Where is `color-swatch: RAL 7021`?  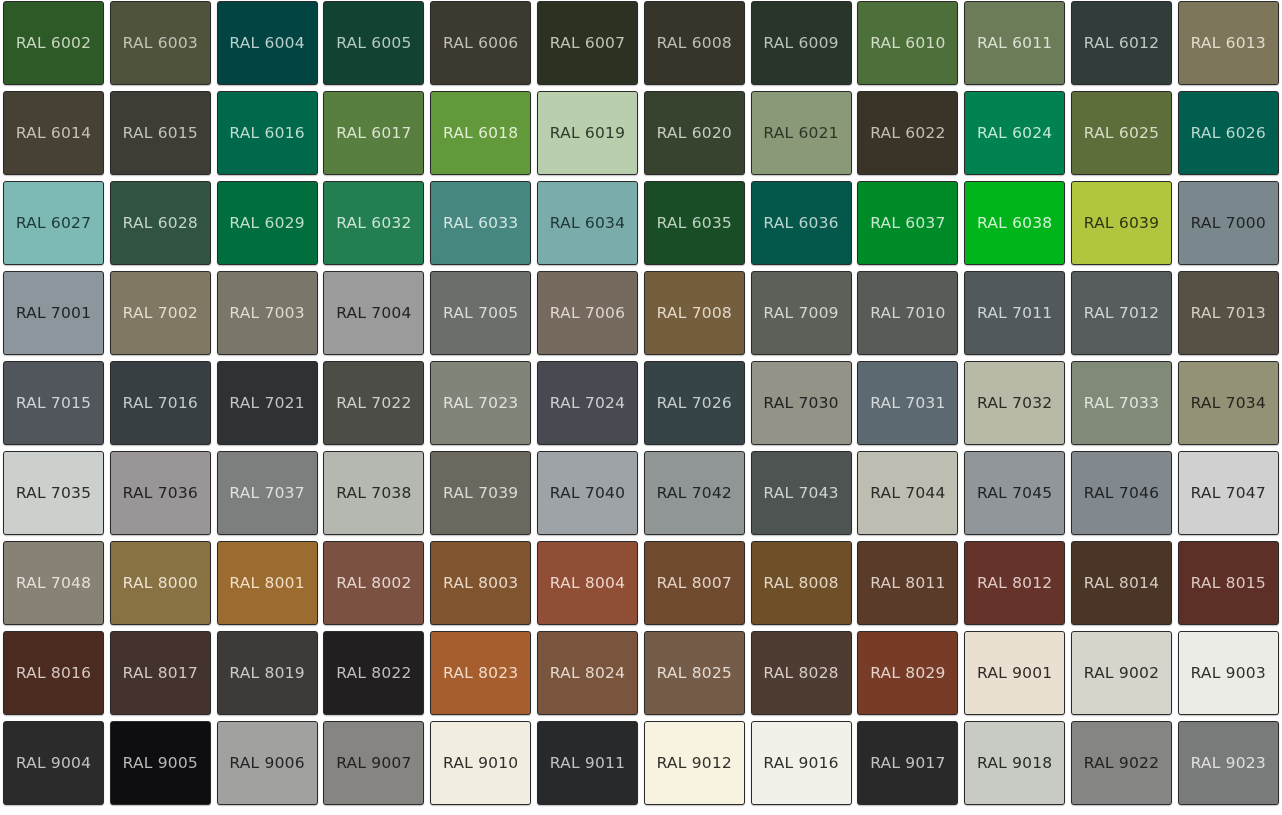
color-swatch: RAL 7021 is located at coordinates (267, 403).